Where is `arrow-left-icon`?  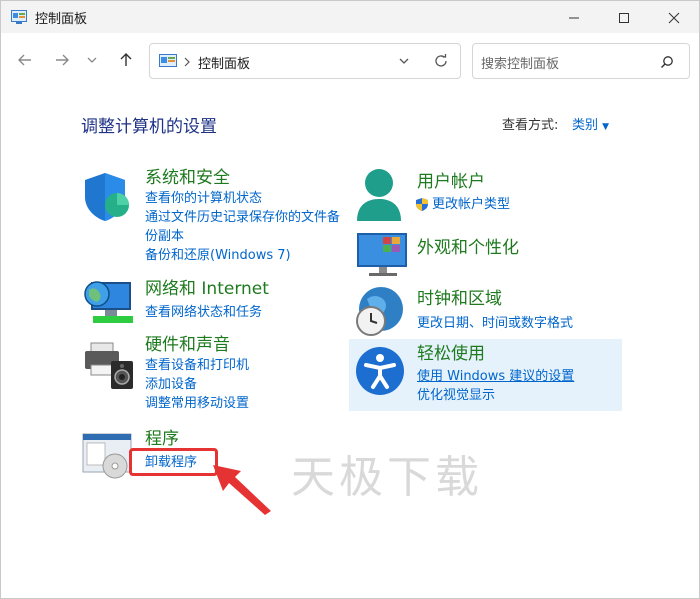 arrow-left-icon is located at coordinates (24, 60).